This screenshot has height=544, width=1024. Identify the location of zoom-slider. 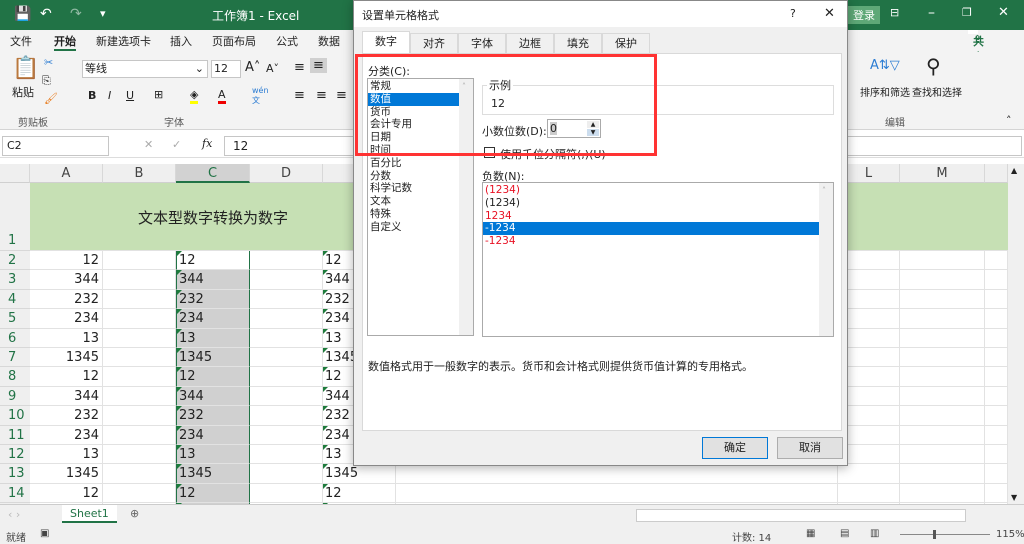
(945, 534).